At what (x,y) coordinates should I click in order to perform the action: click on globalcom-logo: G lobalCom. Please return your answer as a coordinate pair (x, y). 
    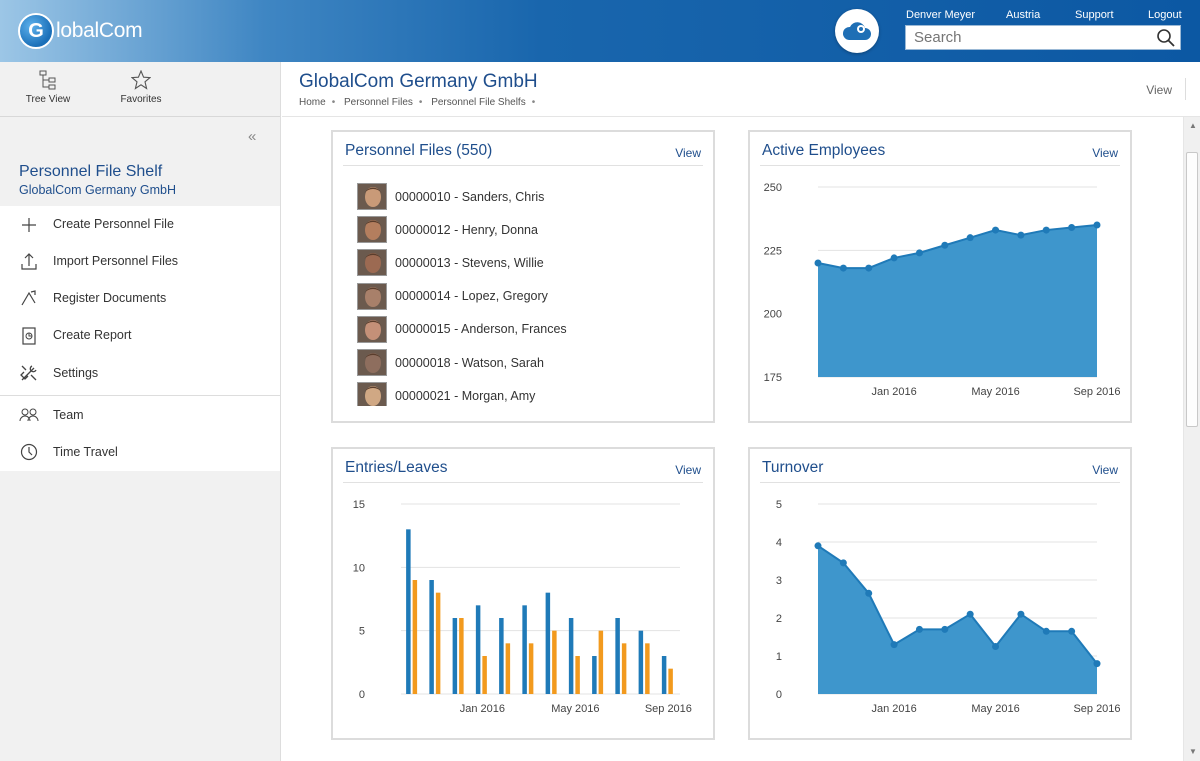
    Looking at the image, I should click on (80, 31).